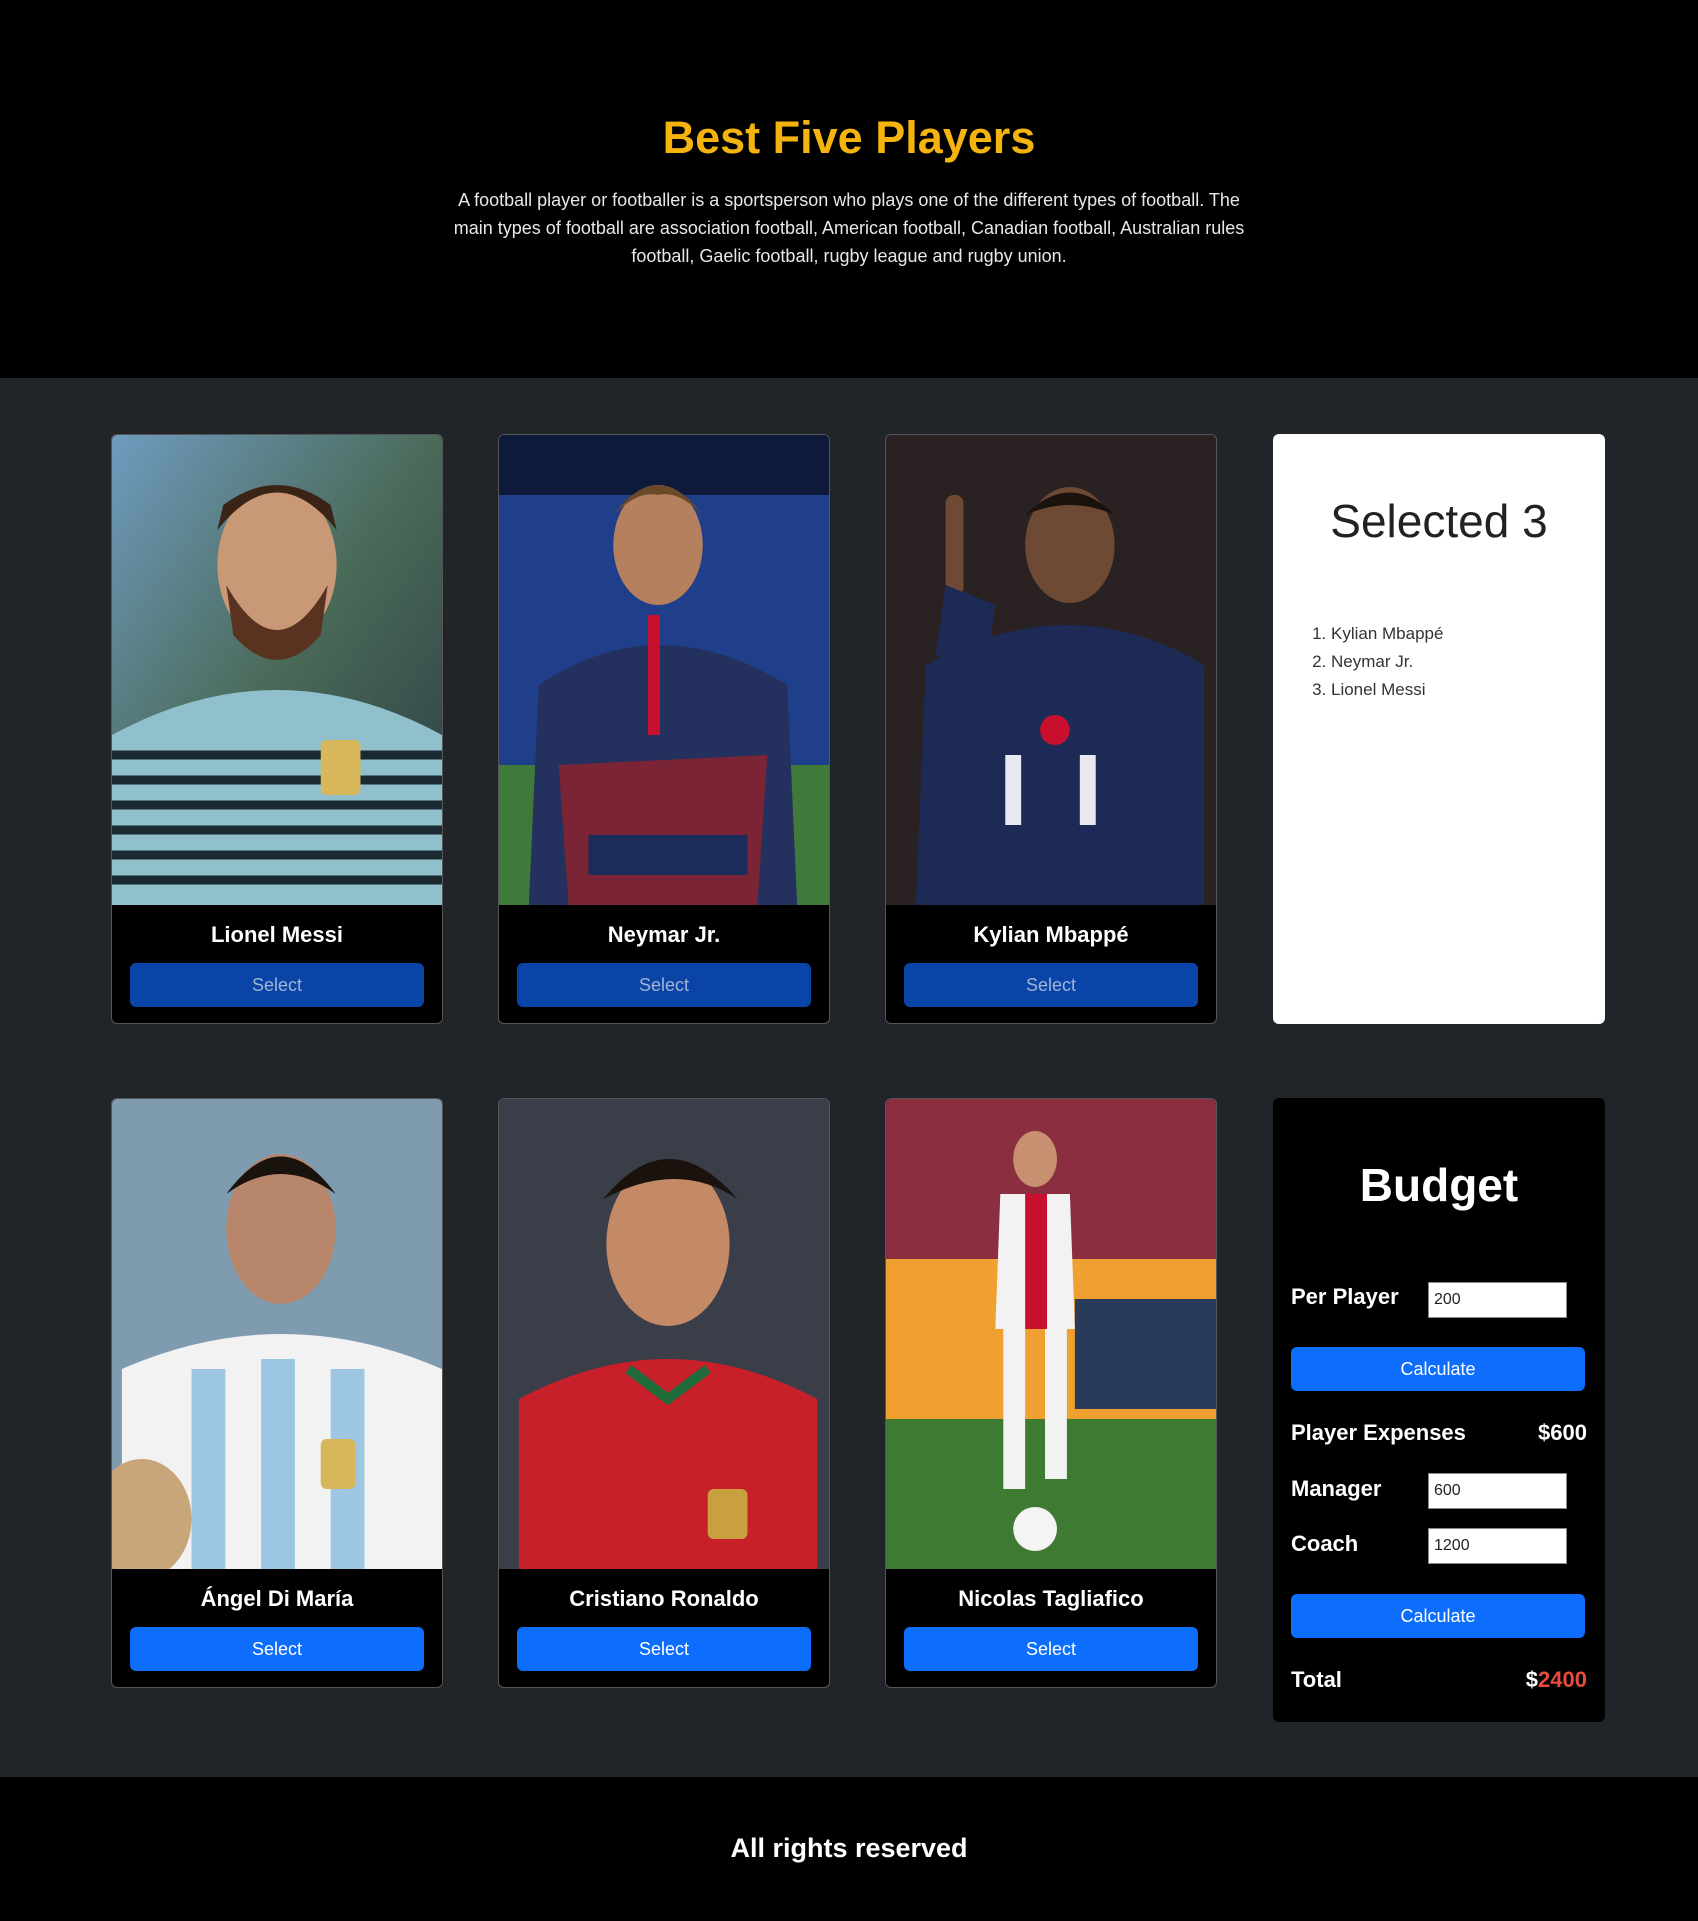 Image resolution: width=1698 pixels, height=1921 pixels. I want to click on coach-input, so click(1497, 1546).